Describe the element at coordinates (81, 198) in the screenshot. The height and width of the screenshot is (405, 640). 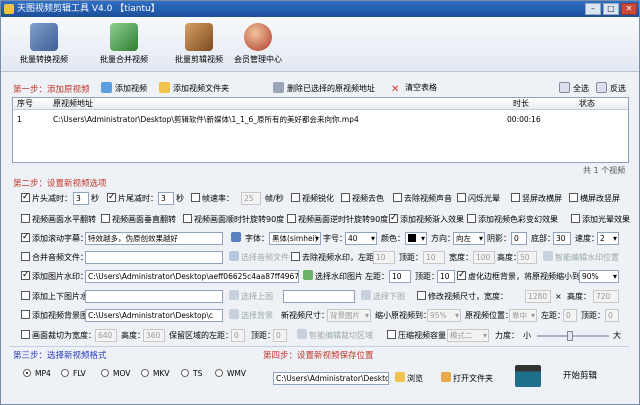
I see `head-cut-input: 3` at that location.